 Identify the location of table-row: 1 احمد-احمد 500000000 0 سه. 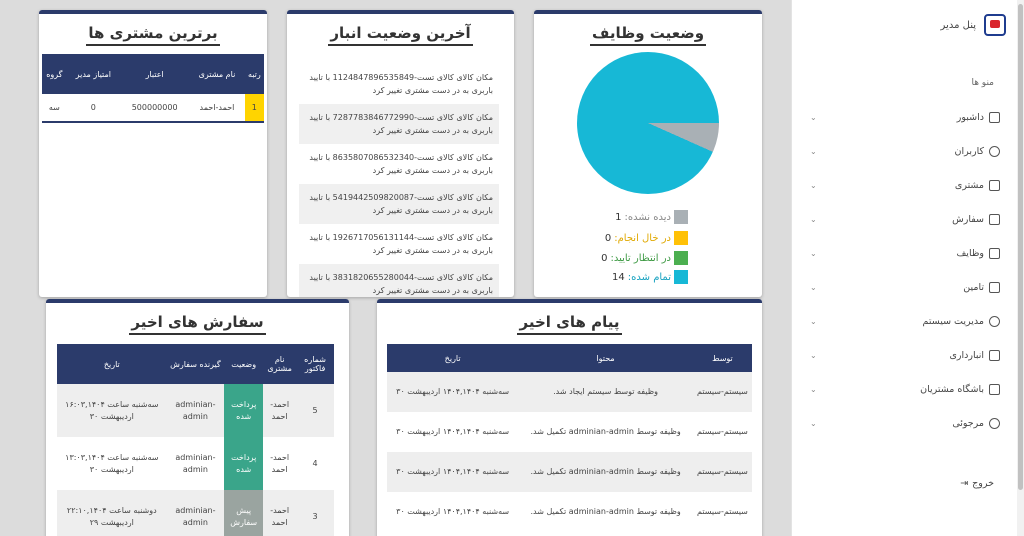
(153, 108).